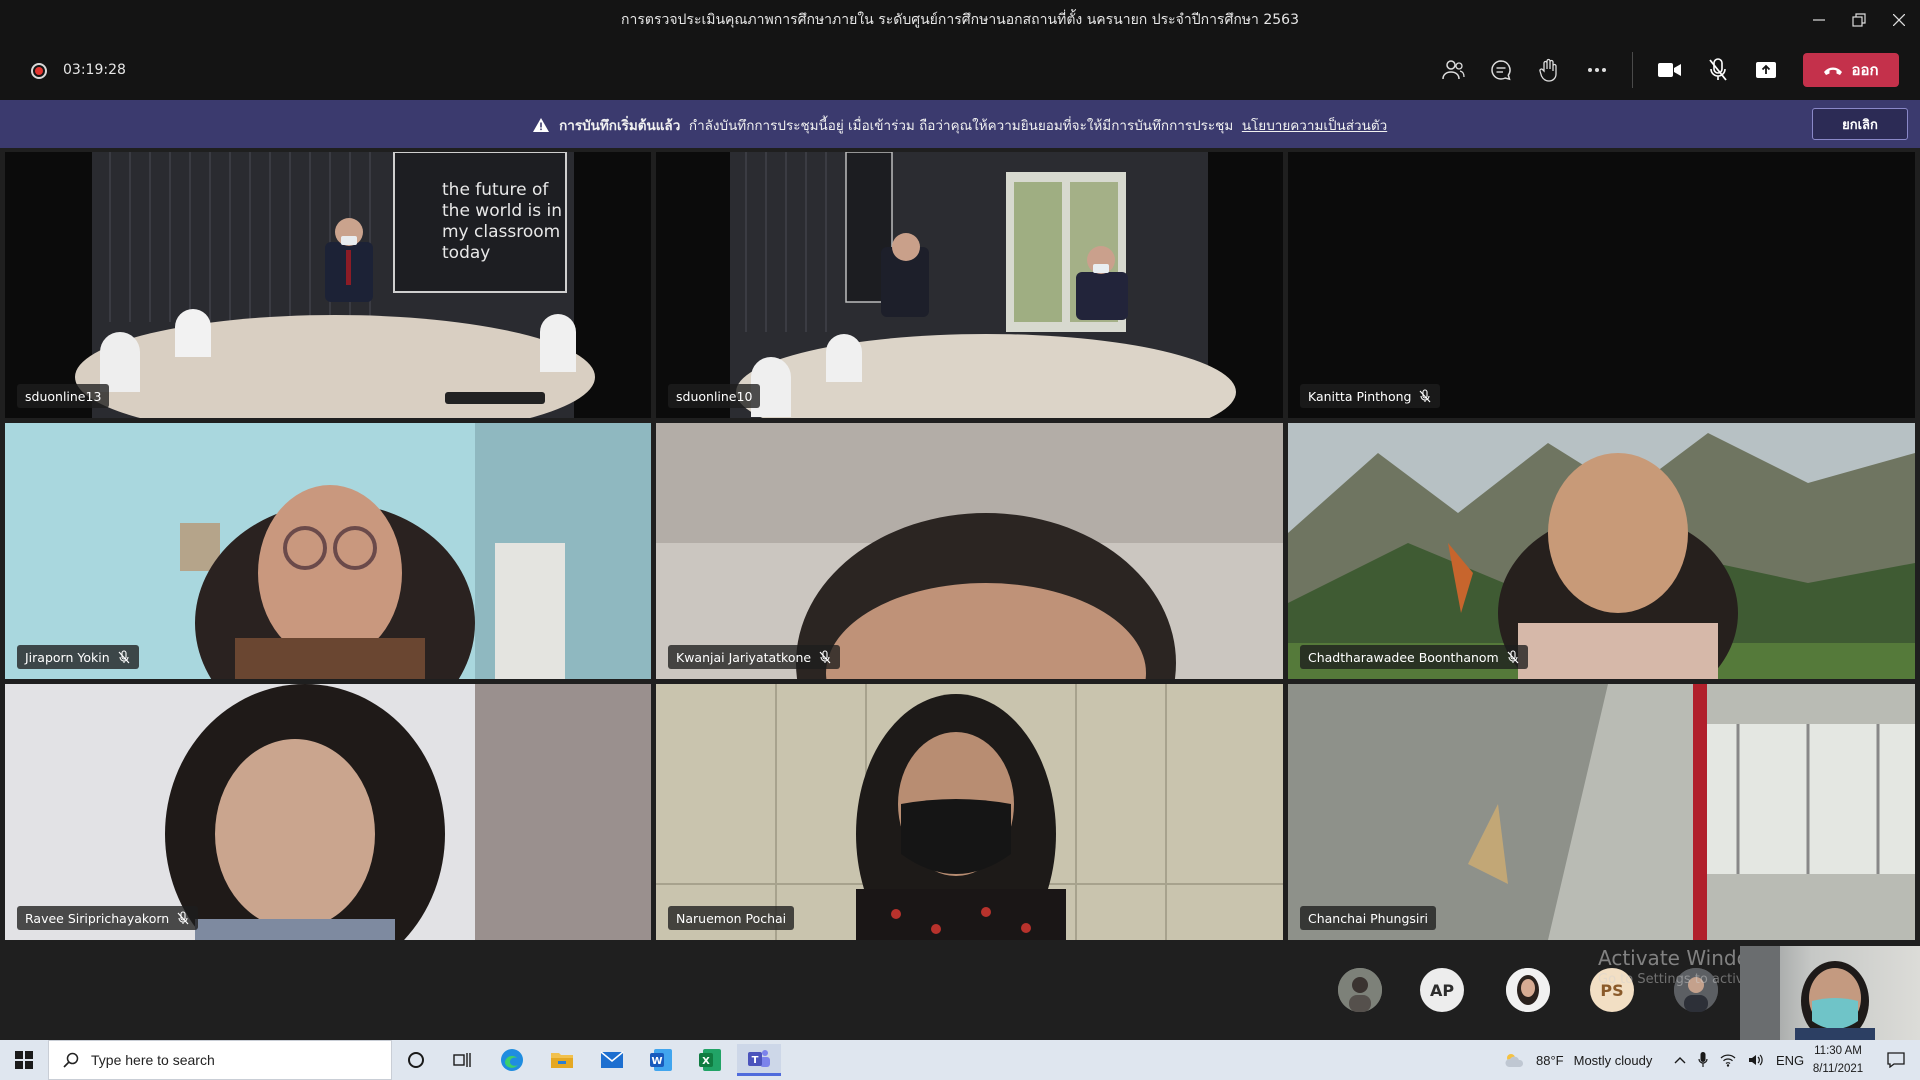  Describe the element at coordinates (416, 1060) in the screenshot. I see `cortana-icon` at that location.